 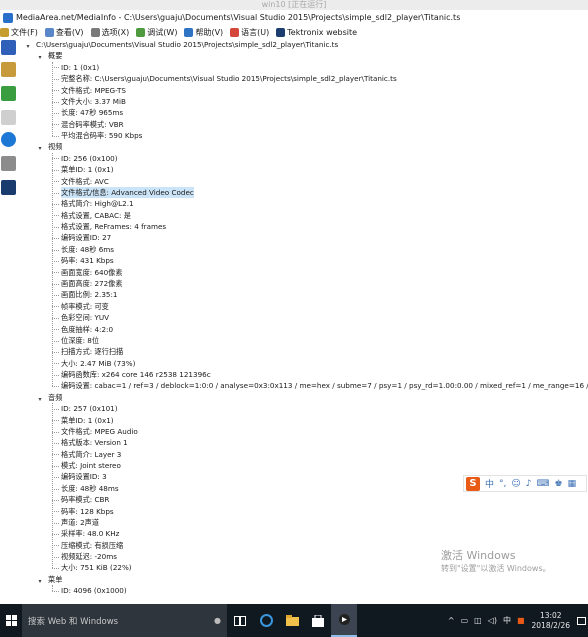 What do you see at coordinates (49, 146) in the screenshot?
I see `tree-section: ▾ 视频` at bounding box center [49, 146].